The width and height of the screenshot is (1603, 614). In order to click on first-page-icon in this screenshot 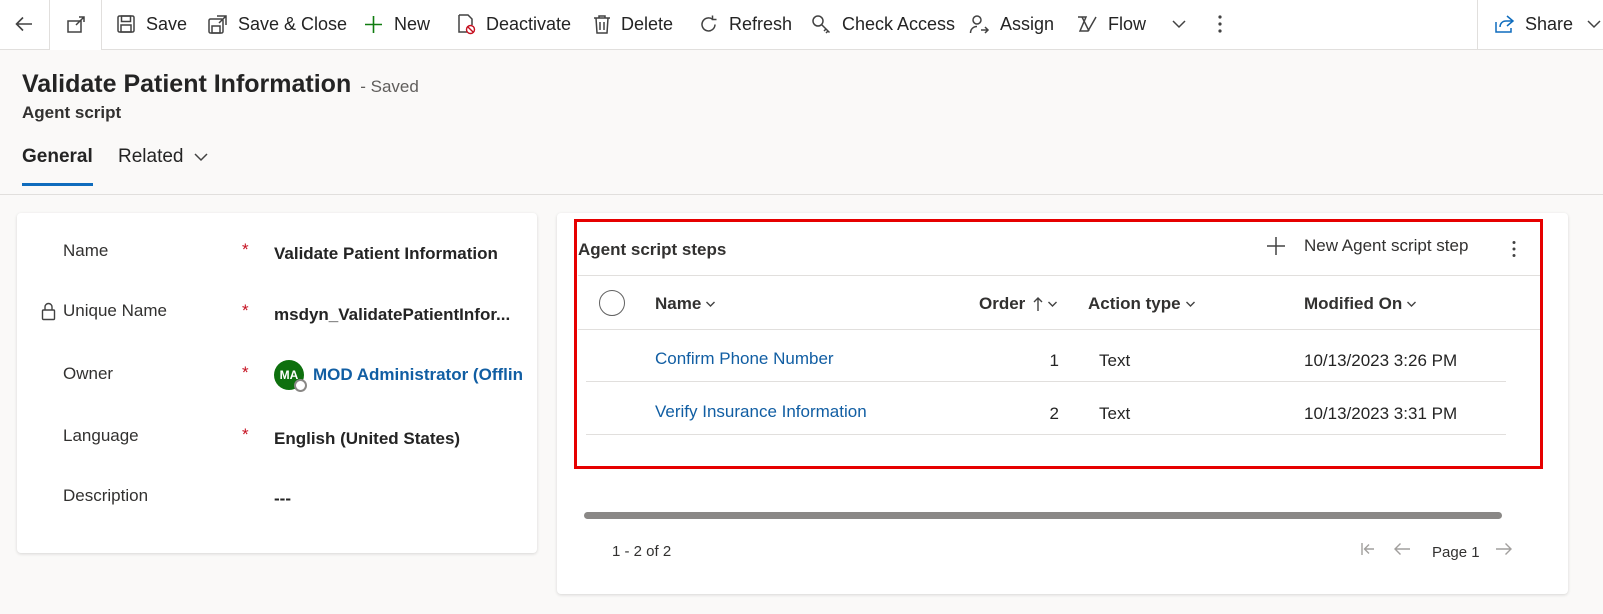, I will do `click(1367, 549)`.